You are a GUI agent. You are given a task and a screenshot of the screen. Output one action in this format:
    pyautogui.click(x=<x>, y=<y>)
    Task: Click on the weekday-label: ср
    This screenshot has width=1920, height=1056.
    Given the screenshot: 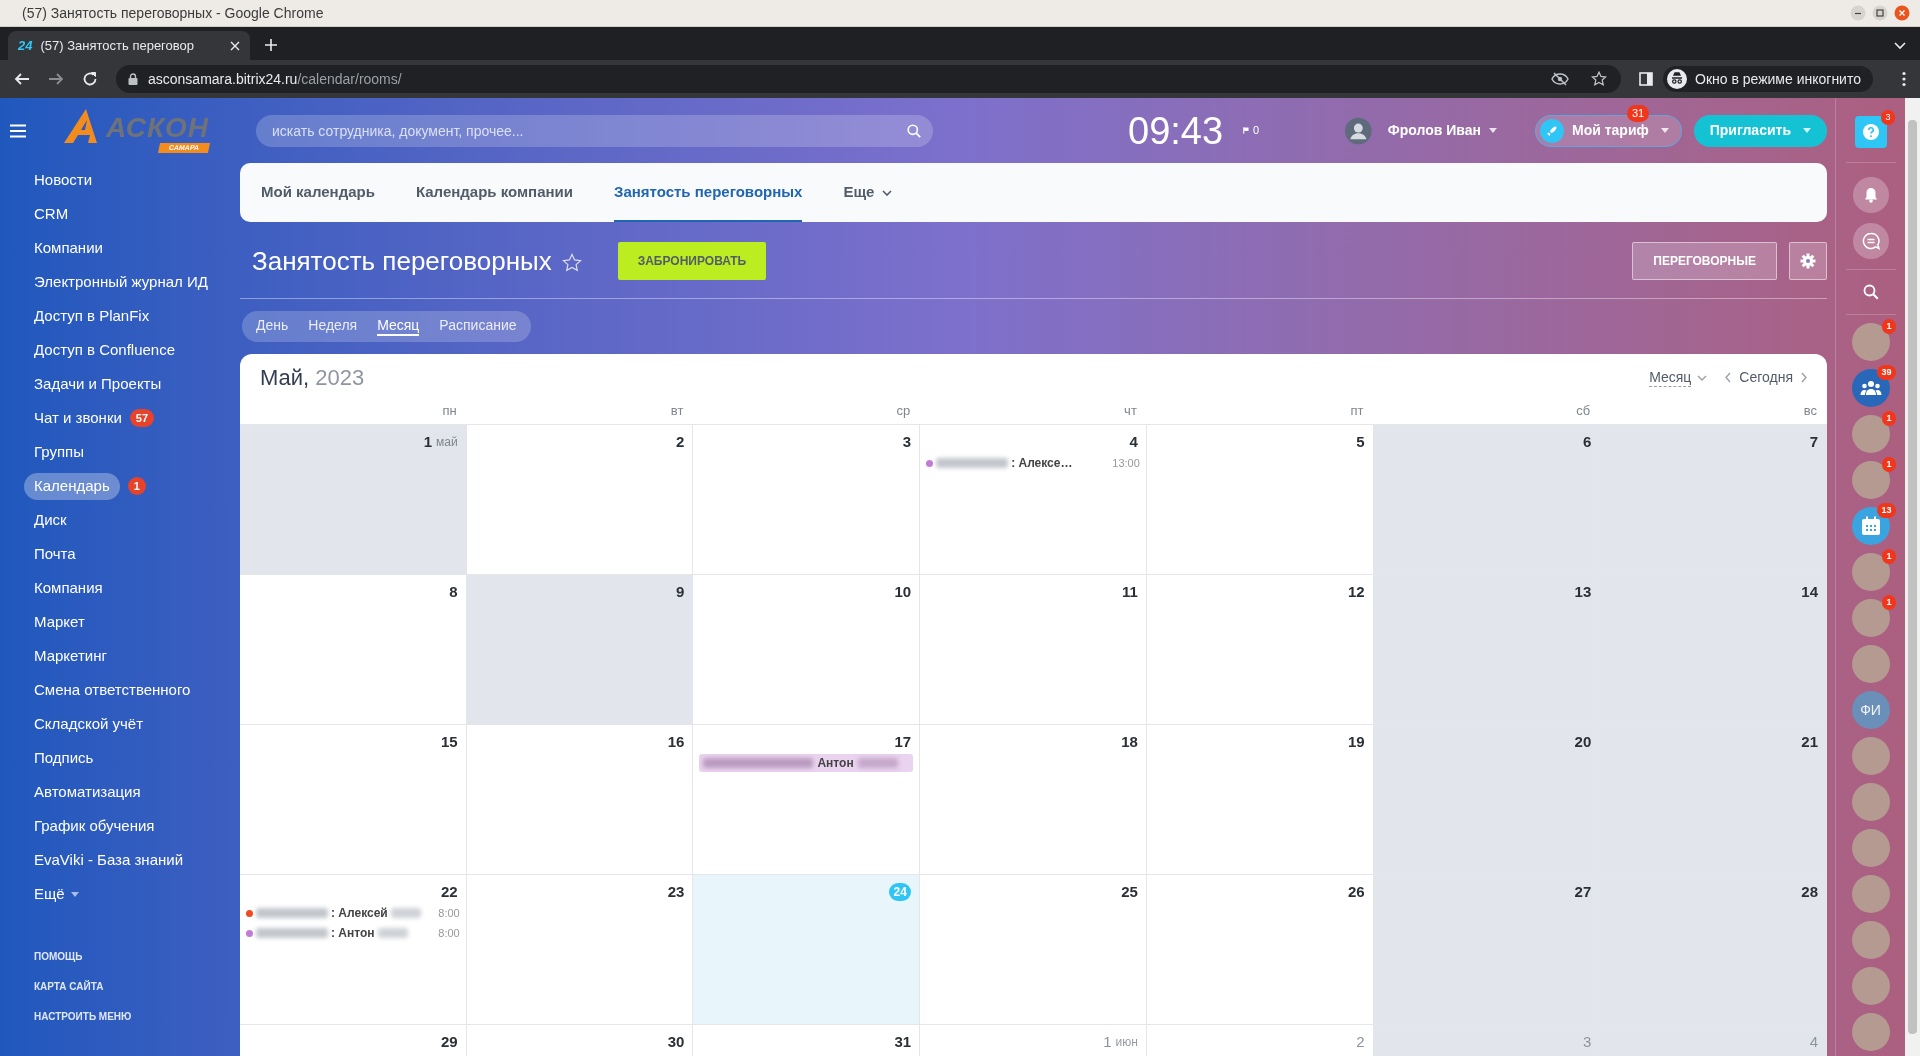 What is the action you would take?
    pyautogui.click(x=903, y=411)
    